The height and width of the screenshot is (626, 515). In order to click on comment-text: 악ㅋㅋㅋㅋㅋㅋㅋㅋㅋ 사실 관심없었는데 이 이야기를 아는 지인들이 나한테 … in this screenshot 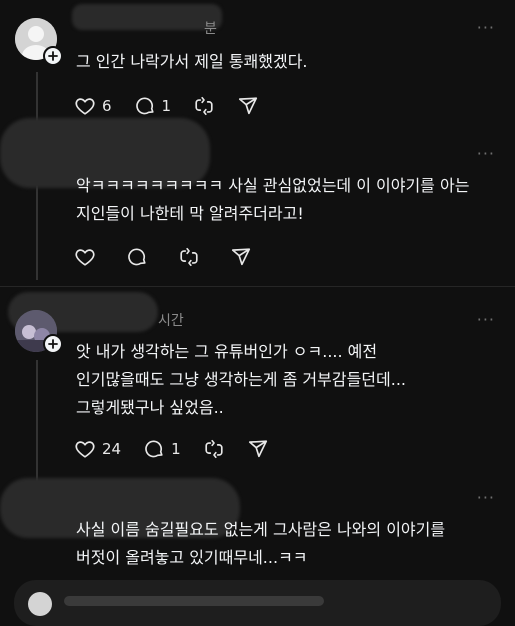, I will do `click(291, 200)`.